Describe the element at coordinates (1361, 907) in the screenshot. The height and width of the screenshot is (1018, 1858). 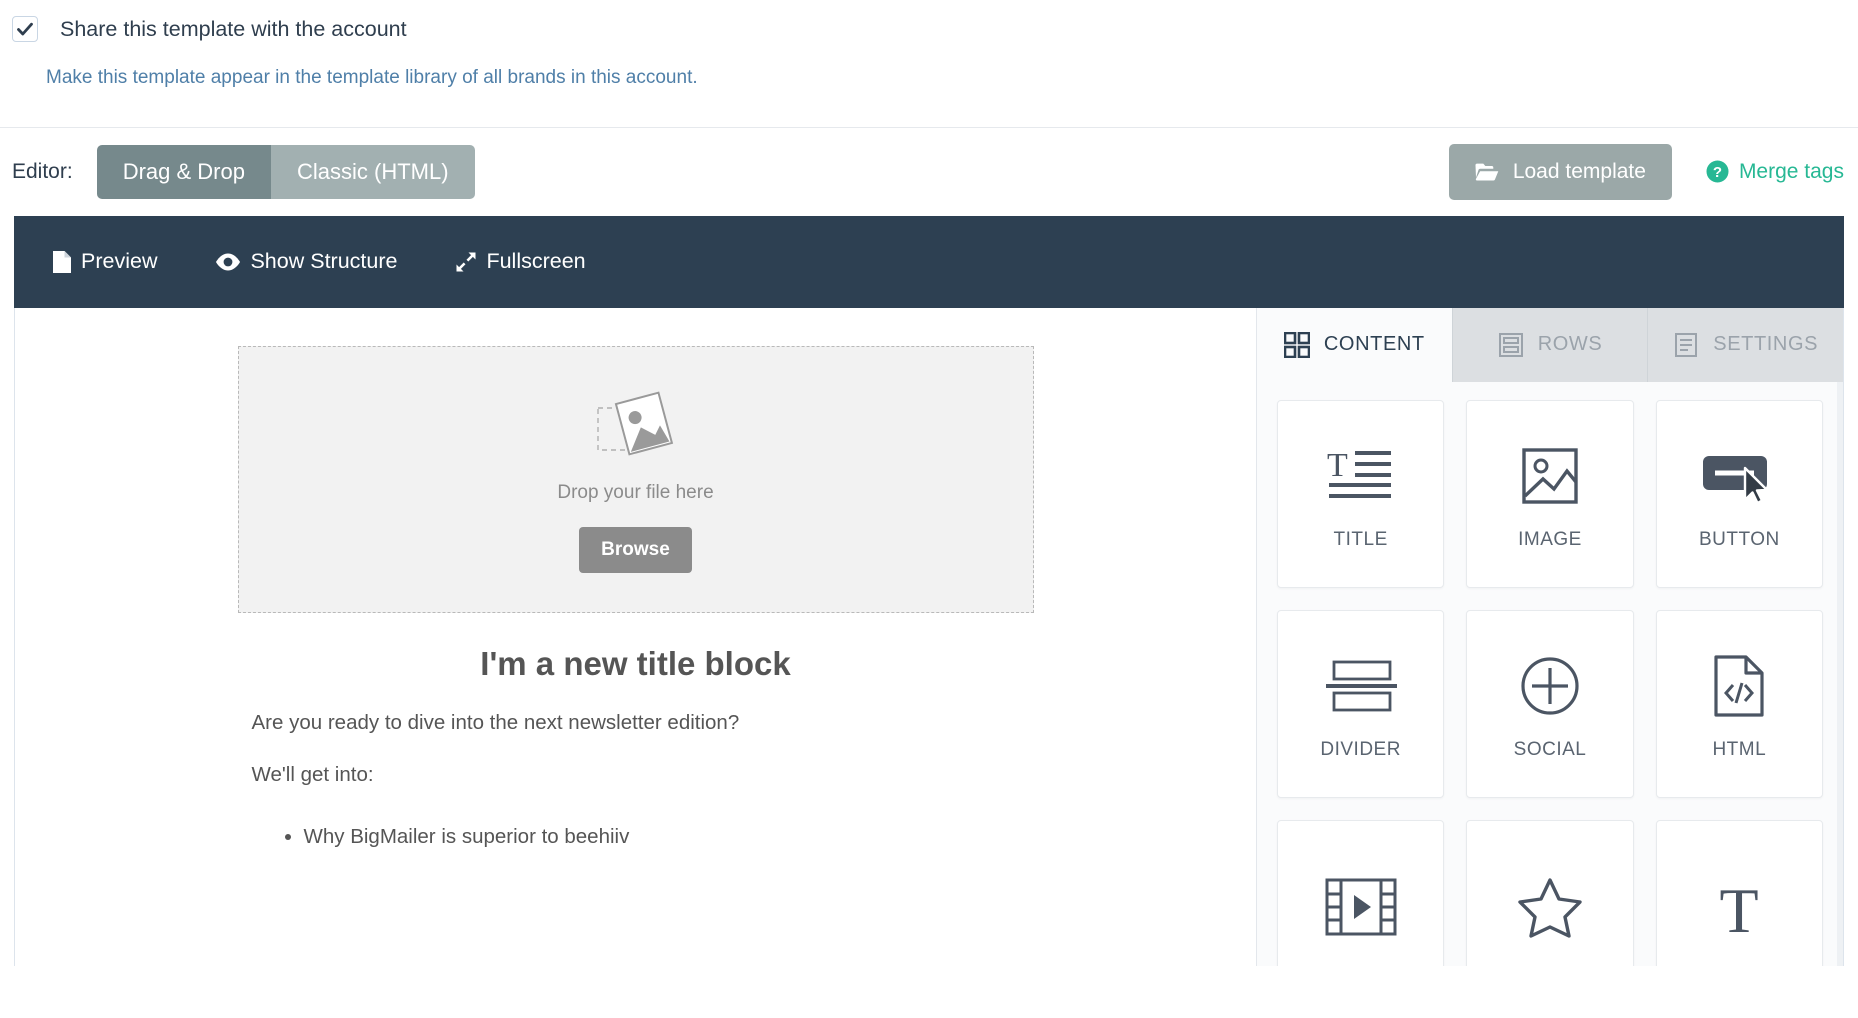
I see `video-icon` at that location.